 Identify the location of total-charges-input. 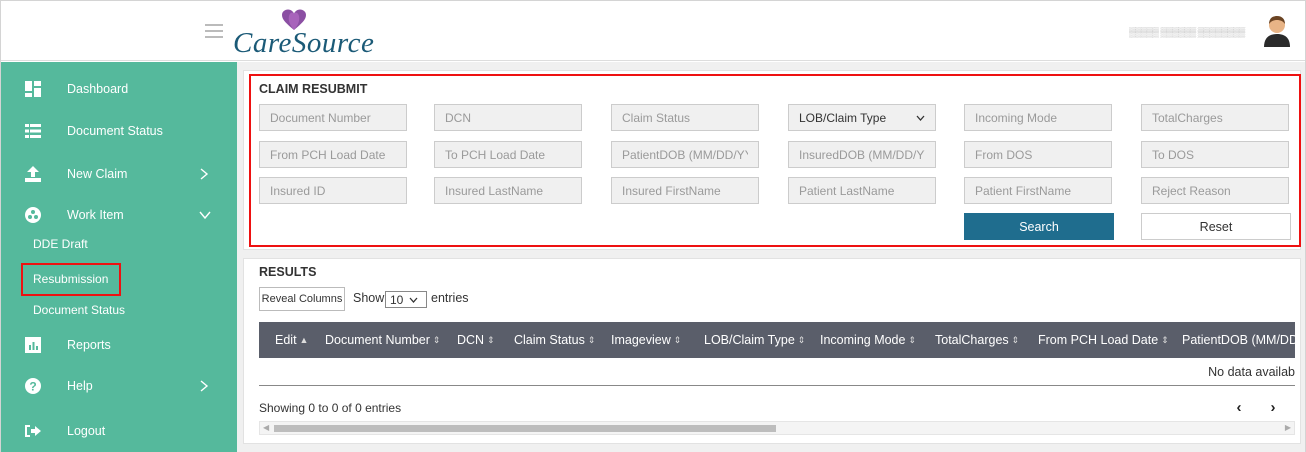
(1215, 117).